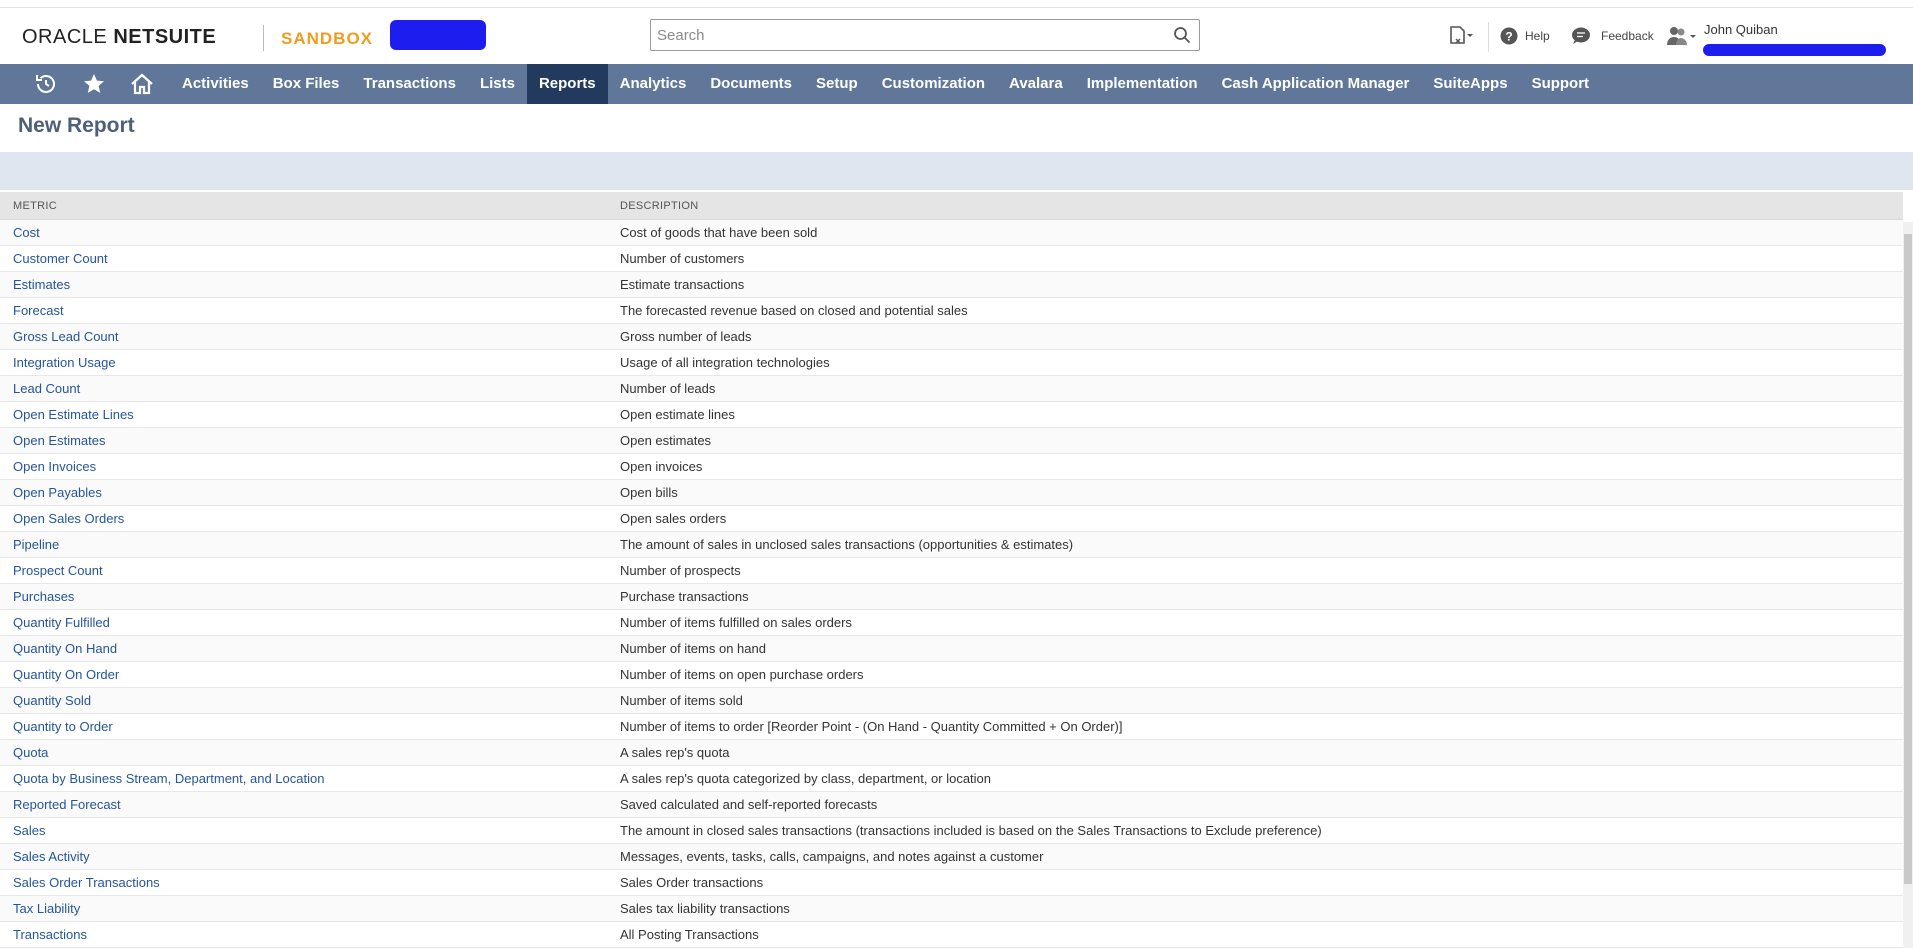 This screenshot has height=948, width=1913. What do you see at coordinates (1316, 84) in the screenshot?
I see `nav-cash-application-manager: Cash Application Manager` at bounding box center [1316, 84].